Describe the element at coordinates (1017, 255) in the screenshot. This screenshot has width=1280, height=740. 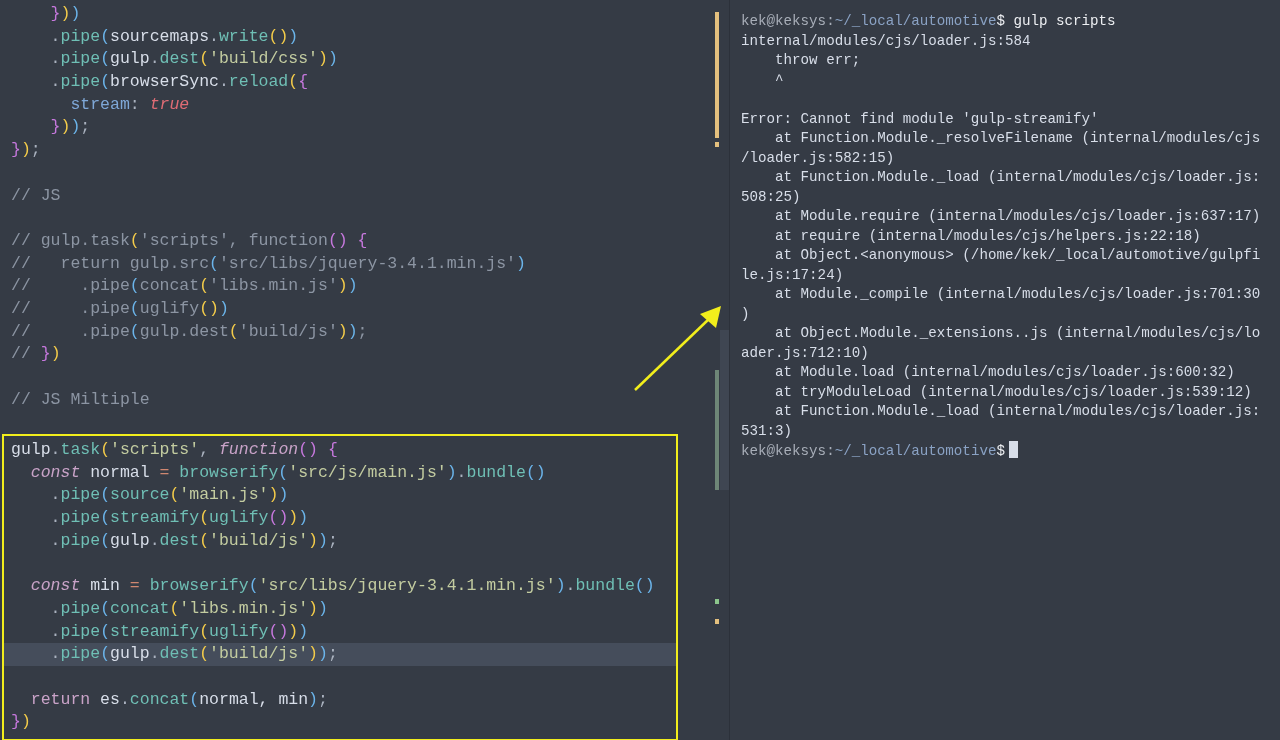
I see `terminal-output-line: at Object.<anonymous> (/home/kek/_local/automotive/gulpfi` at that location.